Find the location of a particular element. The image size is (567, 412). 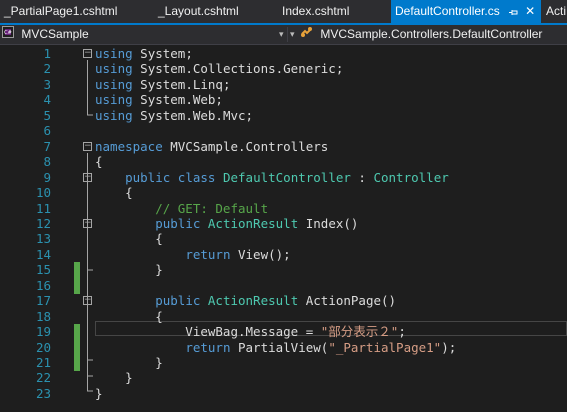

code-line: 16 is located at coordinates (283, 285).